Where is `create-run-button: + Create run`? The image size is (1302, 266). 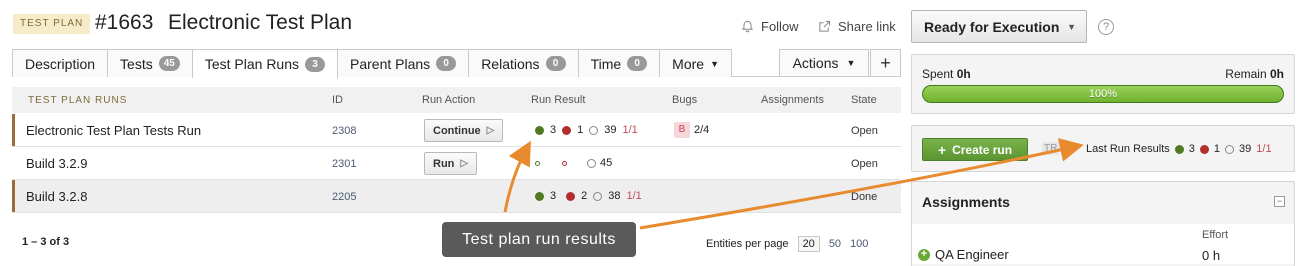
create-run-button: + Create run is located at coordinates (975, 149).